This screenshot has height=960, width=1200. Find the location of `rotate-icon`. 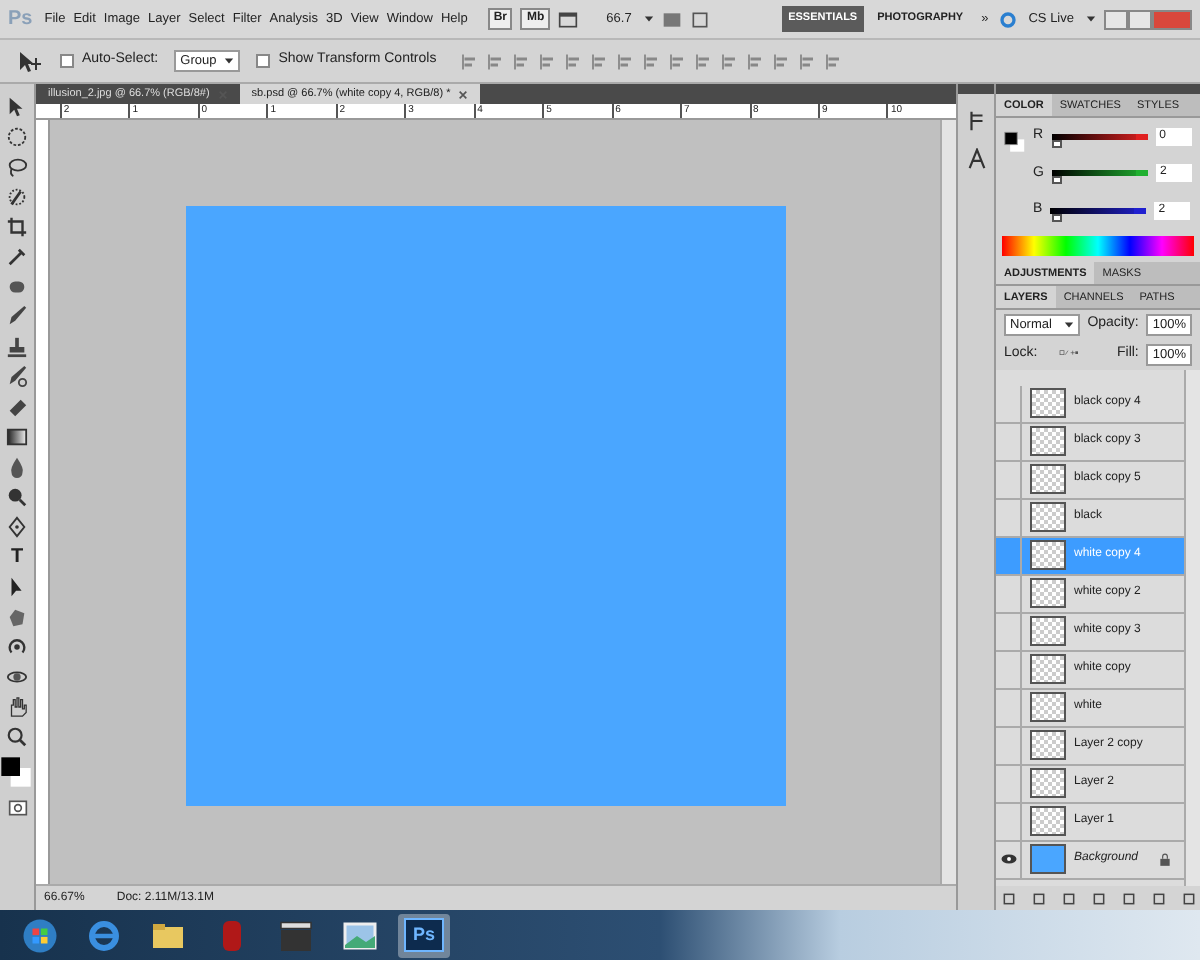

rotate-icon is located at coordinates (17, 647).